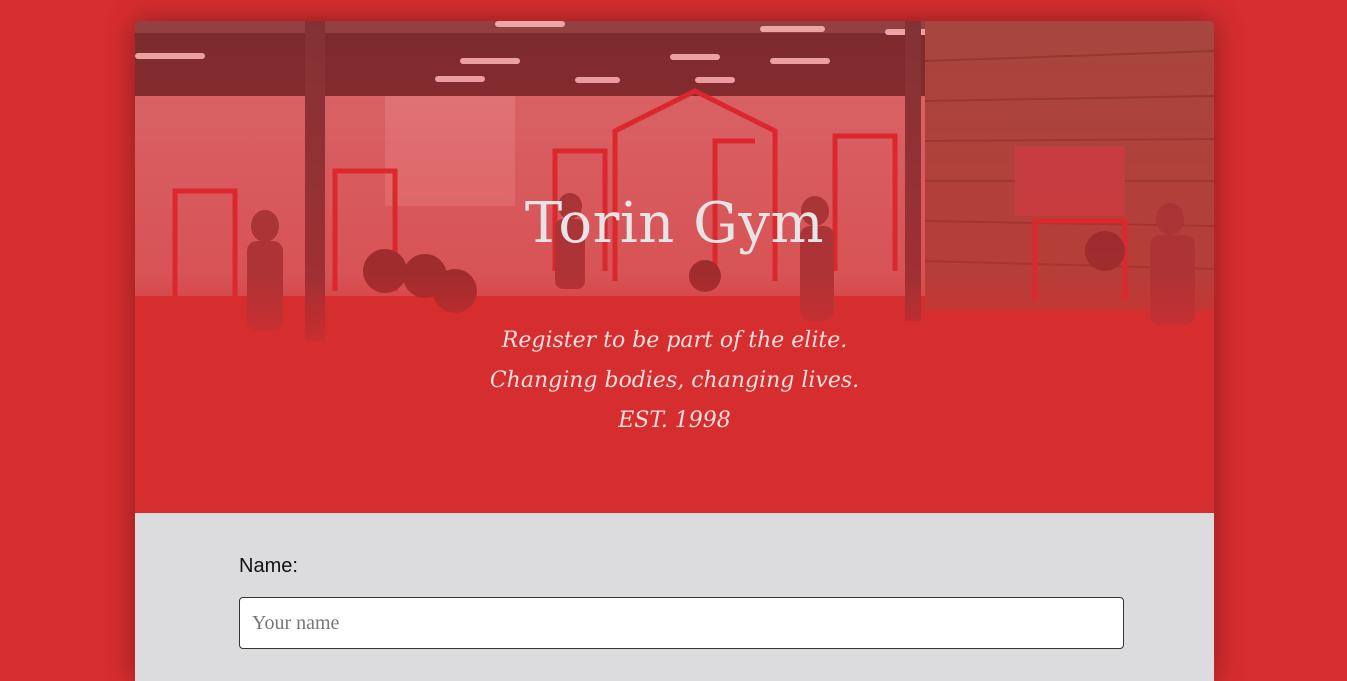 The width and height of the screenshot is (1347, 681). What do you see at coordinates (674, 420) in the screenshot?
I see `tagline-line: EST. 1998` at bounding box center [674, 420].